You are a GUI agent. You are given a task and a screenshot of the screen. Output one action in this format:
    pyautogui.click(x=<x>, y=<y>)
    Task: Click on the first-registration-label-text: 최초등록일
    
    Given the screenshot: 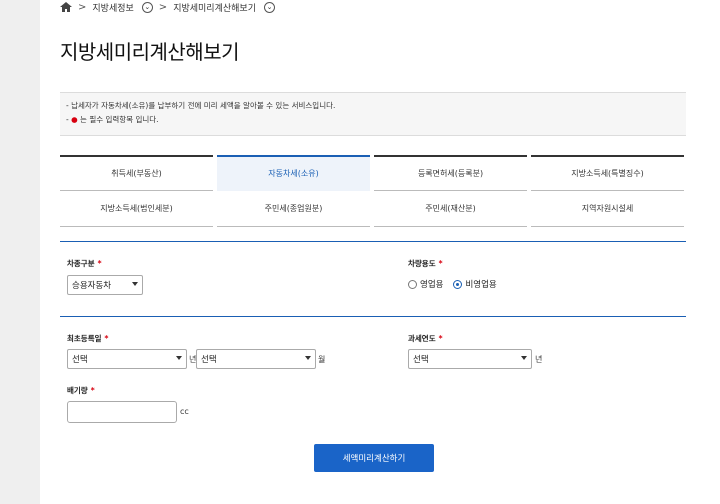 What is the action you would take?
    pyautogui.click(x=84, y=338)
    